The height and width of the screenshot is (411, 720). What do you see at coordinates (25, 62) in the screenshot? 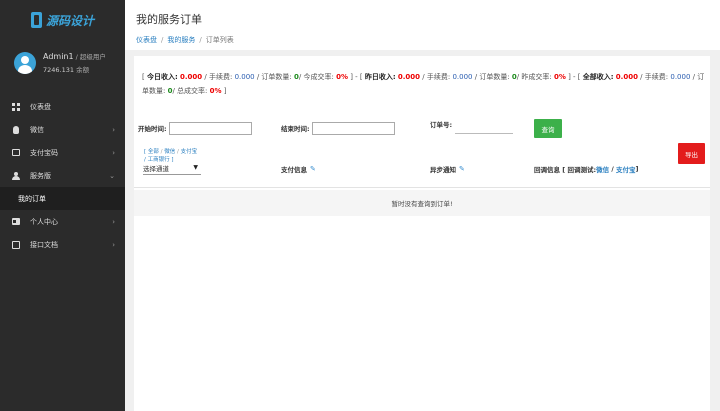
I see `avatar` at bounding box center [25, 62].